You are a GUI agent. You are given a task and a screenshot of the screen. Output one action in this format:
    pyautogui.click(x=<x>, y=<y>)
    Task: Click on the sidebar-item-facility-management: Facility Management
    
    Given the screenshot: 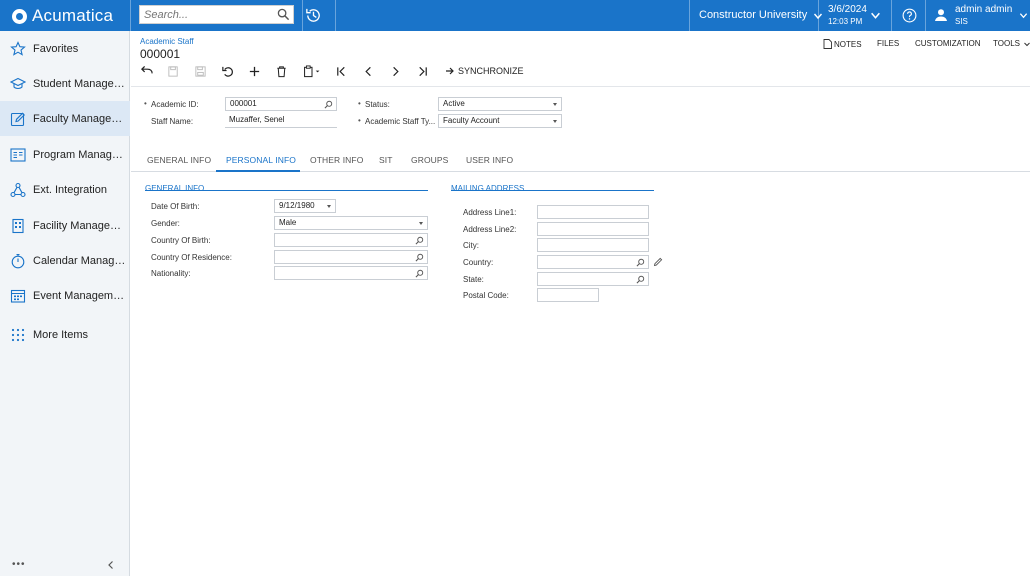 What is the action you would take?
    pyautogui.click(x=65, y=225)
    